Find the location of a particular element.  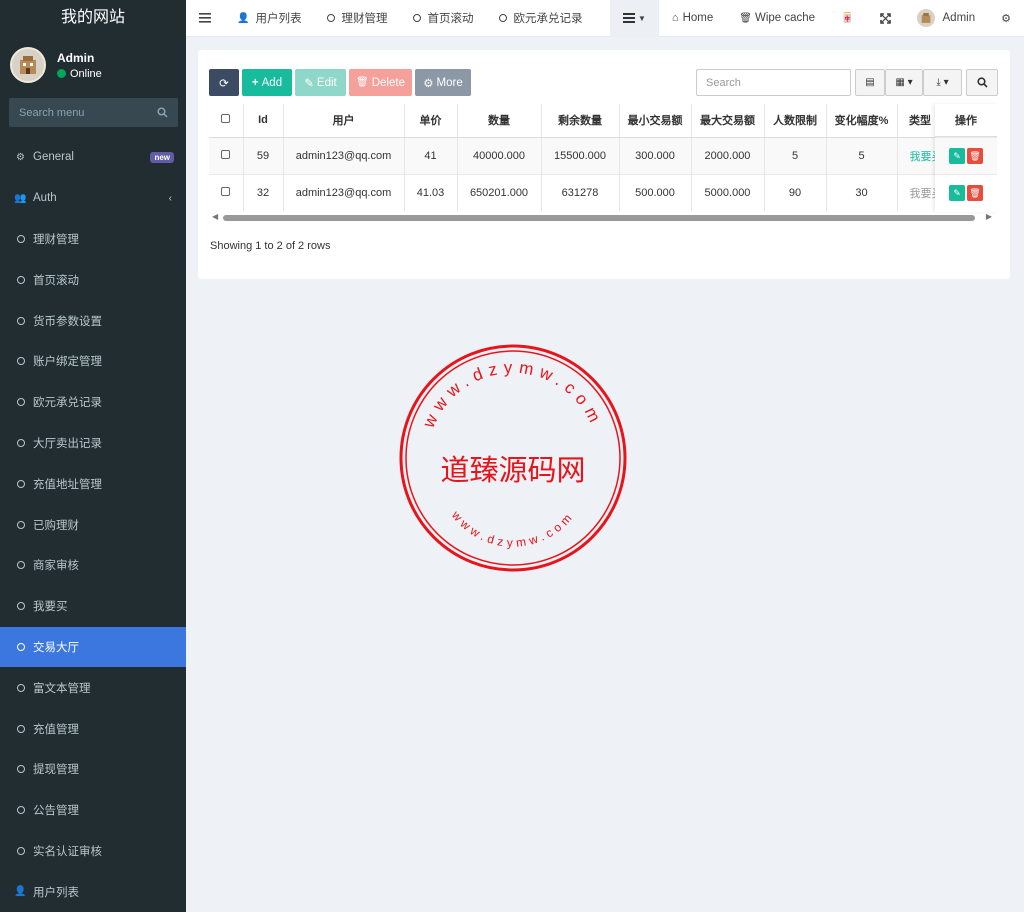

list-alt-icon: ▤ is located at coordinates (870, 82).